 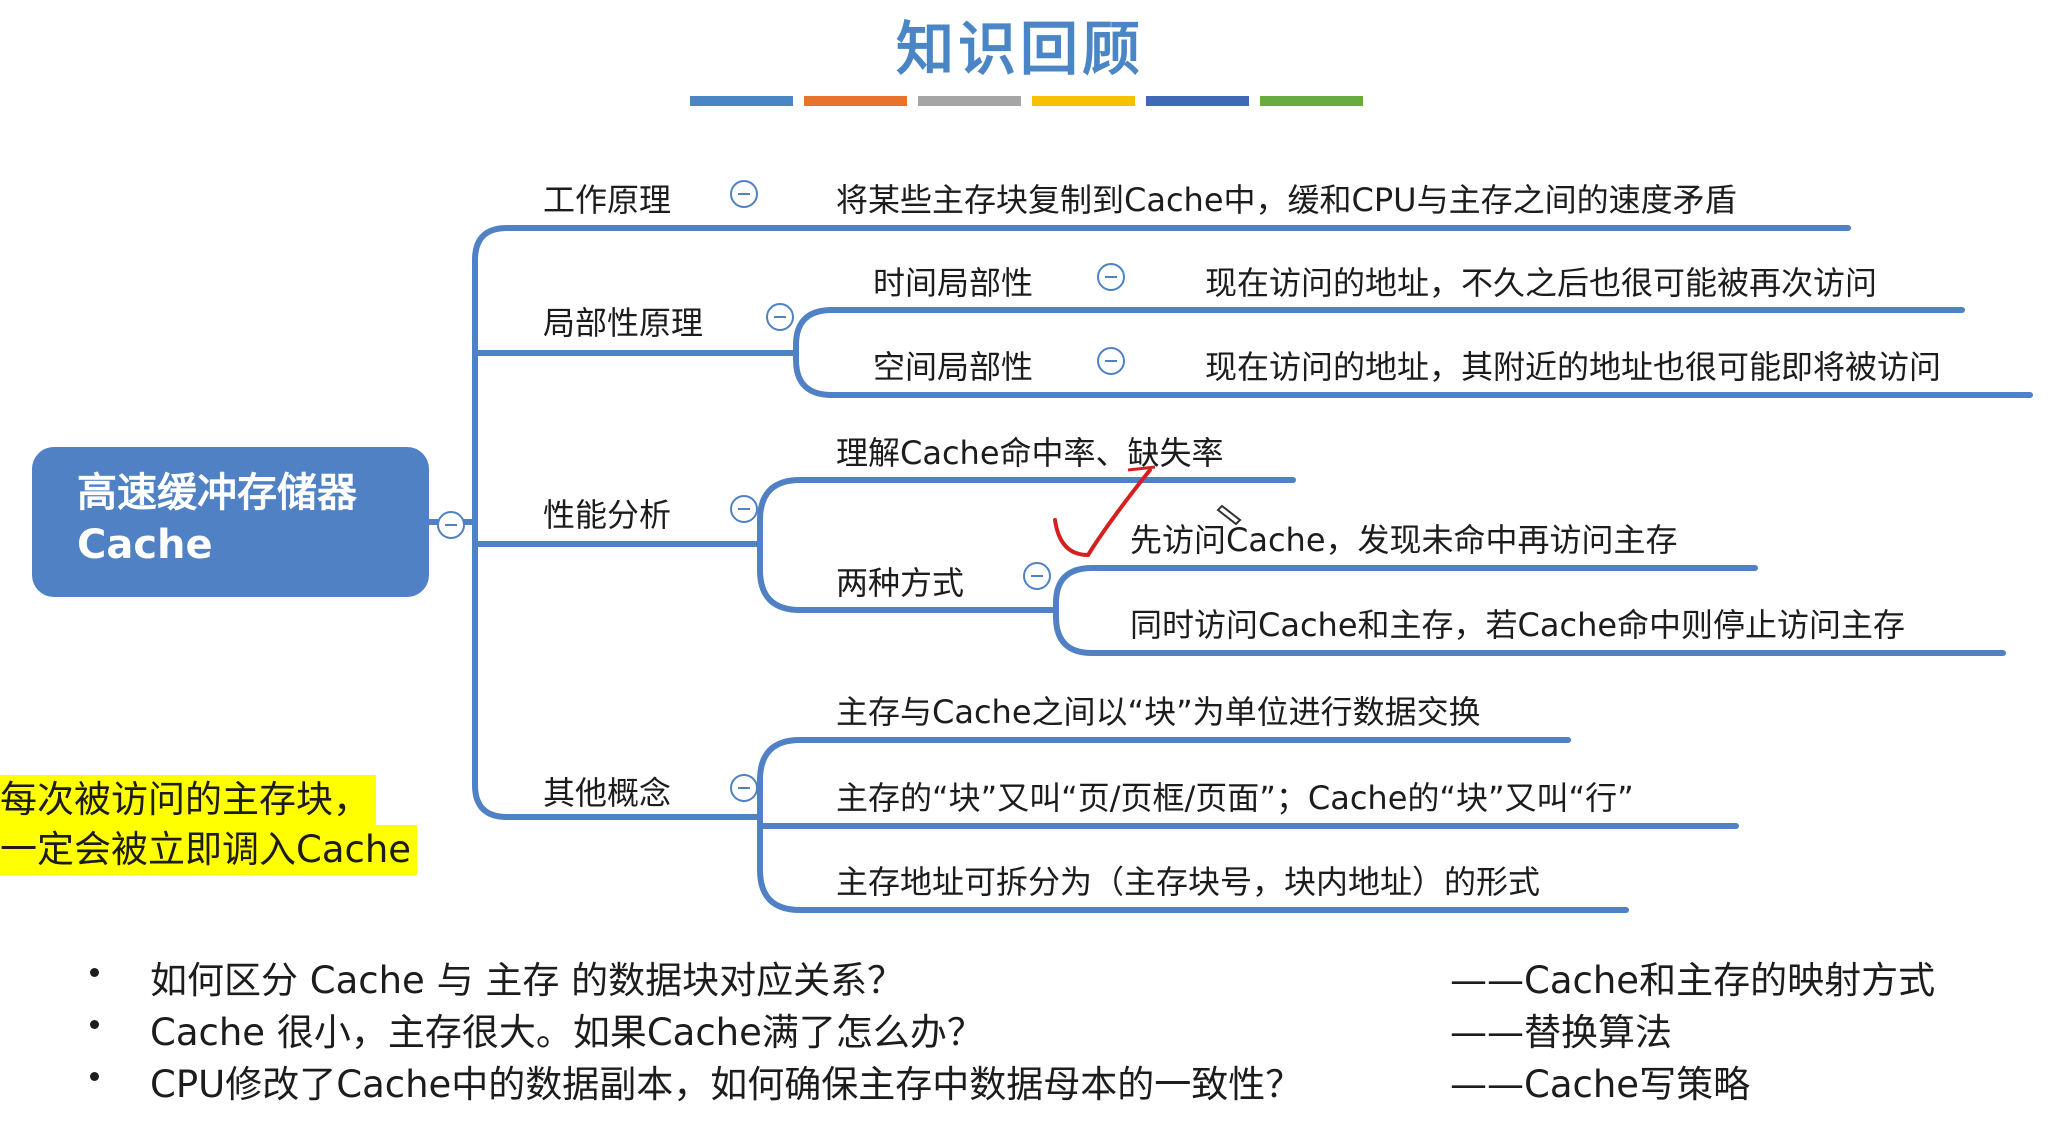 I want to click on performance-hit-rate: 理解Cache命中率、缺失率, so click(x=1030, y=451).